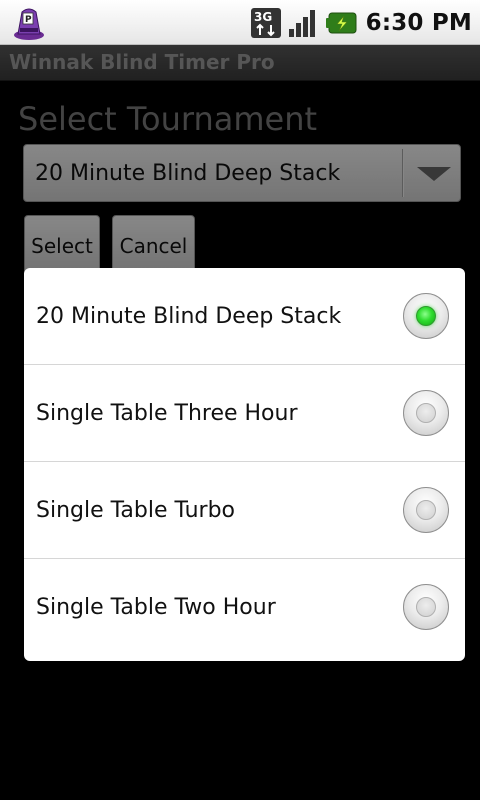  I want to click on battery-charging-icon, so click(341, 23).